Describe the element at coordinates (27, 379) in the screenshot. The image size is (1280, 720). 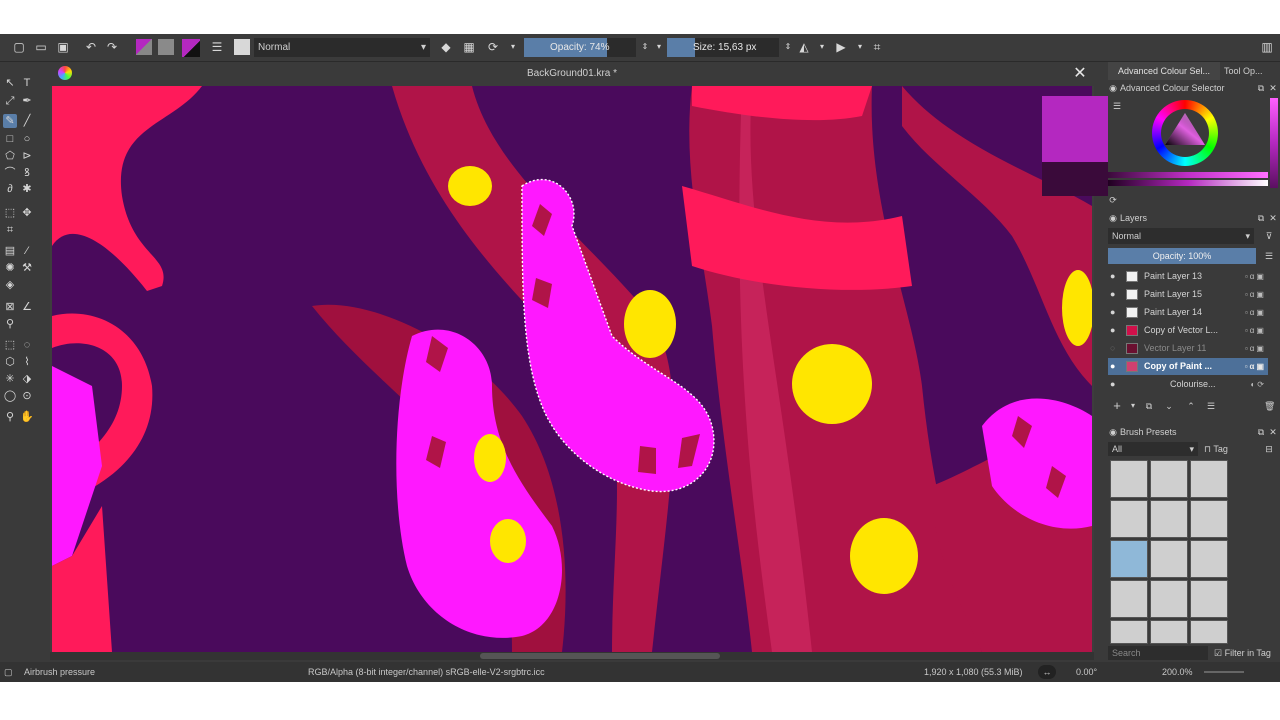
I see `similar-selection-icon: ⬗` at that location.